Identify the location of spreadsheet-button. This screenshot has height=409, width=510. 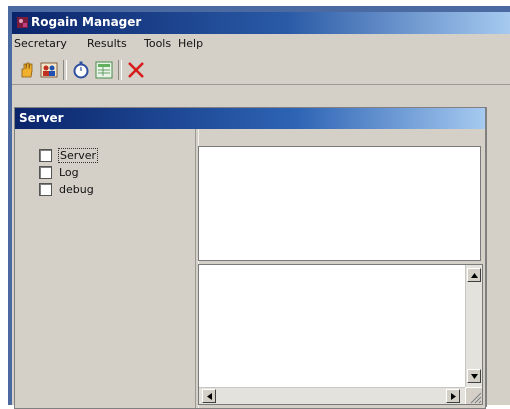
(104, 70).